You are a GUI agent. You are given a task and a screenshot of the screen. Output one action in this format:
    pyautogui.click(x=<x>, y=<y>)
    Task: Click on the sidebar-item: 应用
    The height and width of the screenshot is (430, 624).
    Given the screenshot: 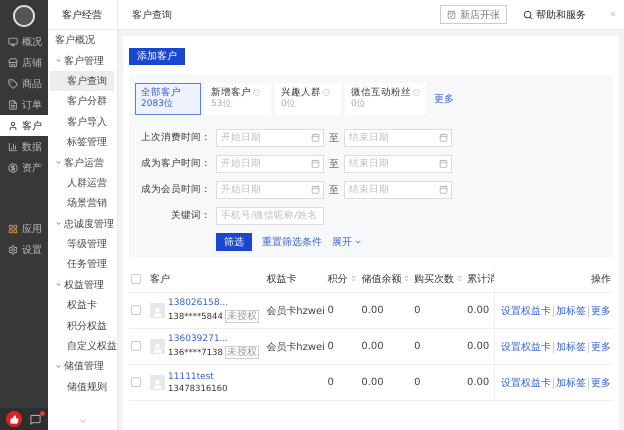 What is the action you would take?
    pyautogui.click(x=24, y=228)
    